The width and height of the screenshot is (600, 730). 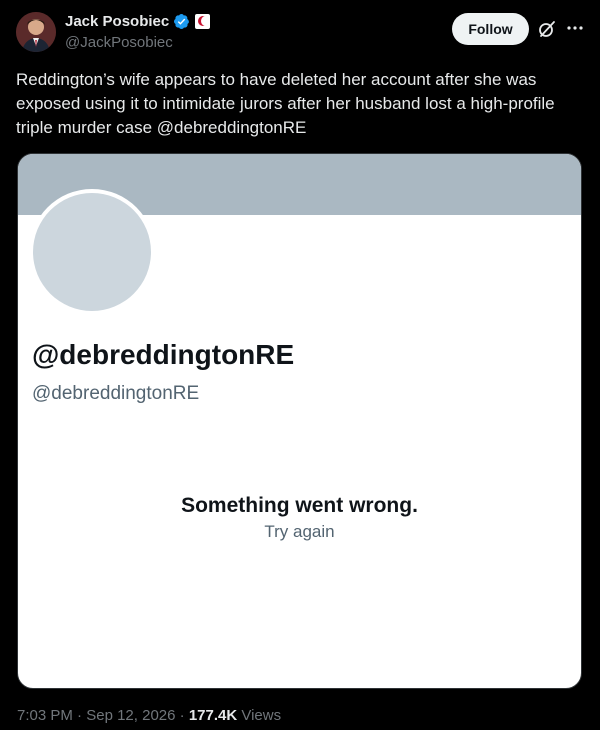 What do you see at coordinates (299, 505) in the screenshot?
I see `card-error-title: Something went wrong.` at bounding box center [299, 505].